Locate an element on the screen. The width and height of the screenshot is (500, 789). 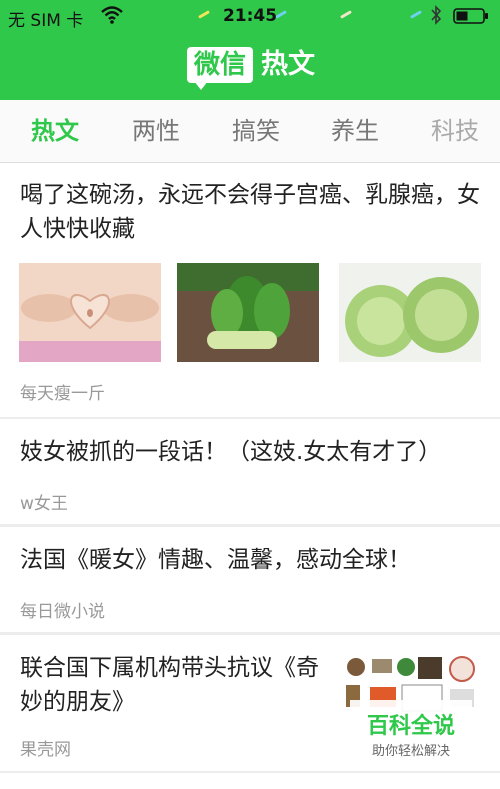
article-source: 每日微小说 is located at coordinates (62, 612).